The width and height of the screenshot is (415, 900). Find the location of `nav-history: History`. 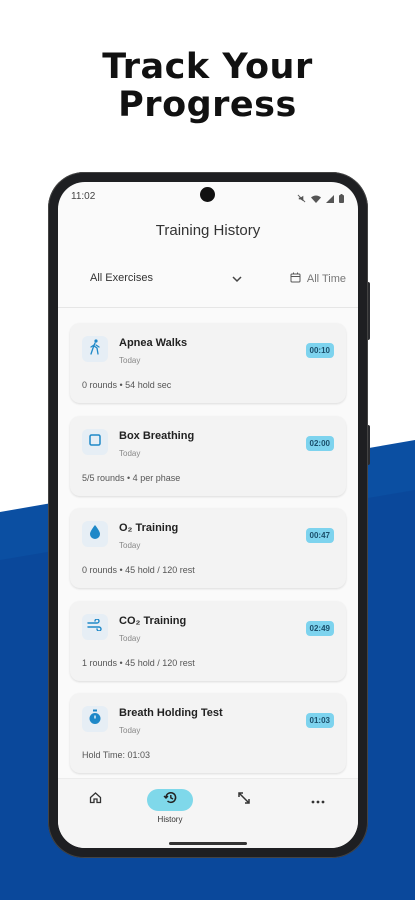

nav-history: History is located at coordinates (170, 809).